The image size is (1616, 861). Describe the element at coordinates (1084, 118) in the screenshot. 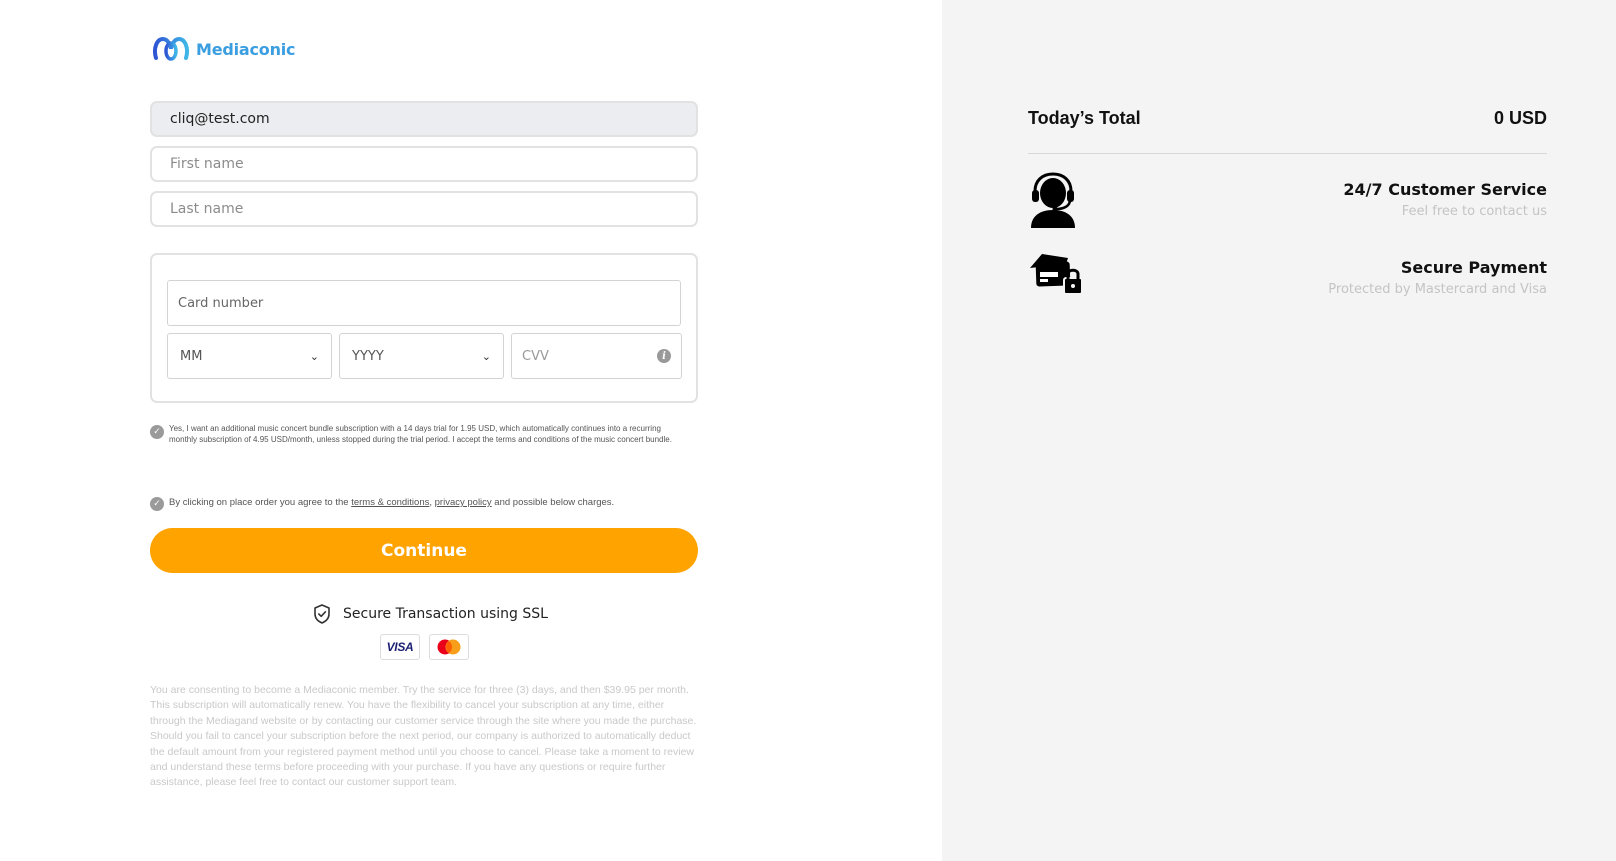

I see `total-label: Today’s Total` at that location.